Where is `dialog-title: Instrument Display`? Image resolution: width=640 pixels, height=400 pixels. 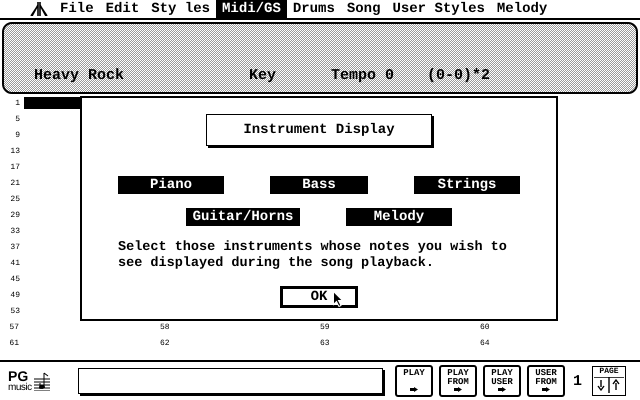 dialog-title: Instrument Display is located at coordinates (319, 130).